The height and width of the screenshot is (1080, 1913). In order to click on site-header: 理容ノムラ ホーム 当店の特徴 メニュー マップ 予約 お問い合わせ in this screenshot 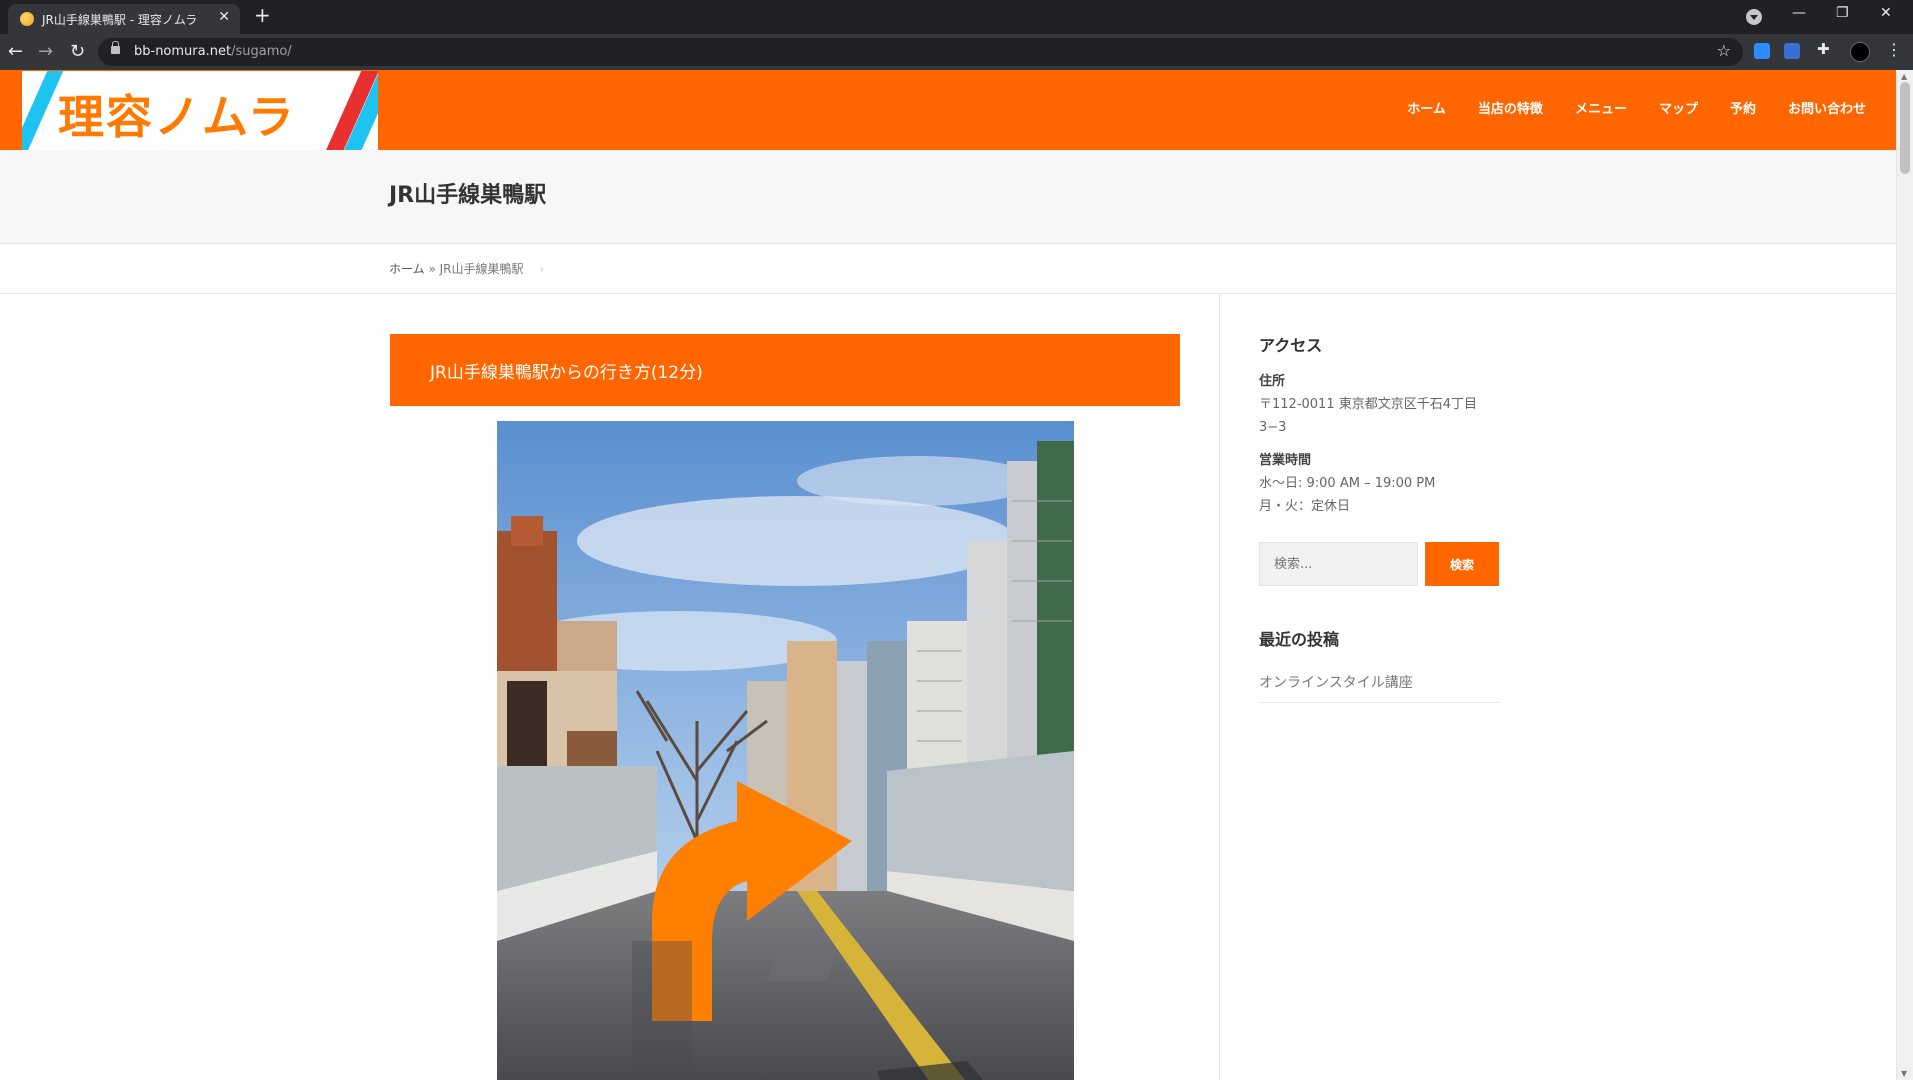, I will do `click(948, 110)`.